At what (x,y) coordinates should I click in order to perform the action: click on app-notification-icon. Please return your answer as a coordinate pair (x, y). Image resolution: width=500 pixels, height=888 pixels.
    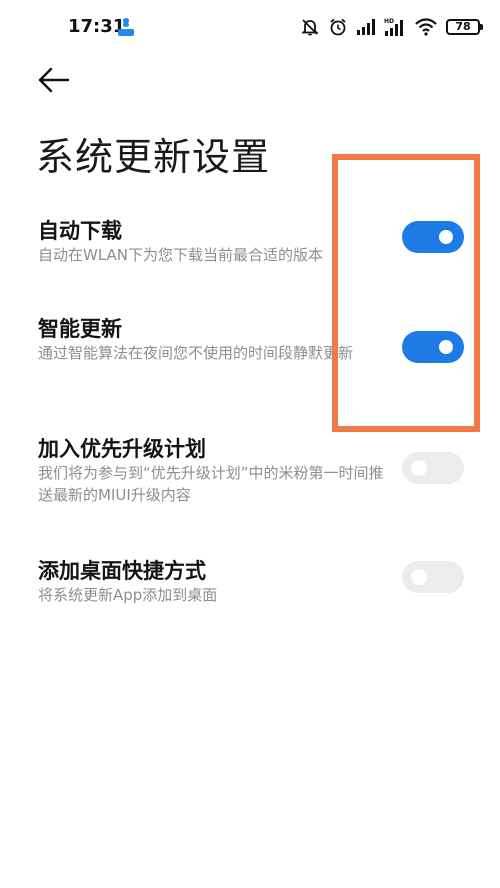
    Looking at the image, I should click on (126, 27).